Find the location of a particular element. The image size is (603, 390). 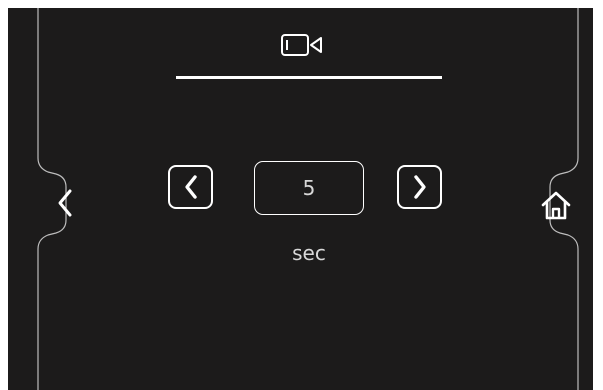

home-icon is located at coordinates (556, 205).